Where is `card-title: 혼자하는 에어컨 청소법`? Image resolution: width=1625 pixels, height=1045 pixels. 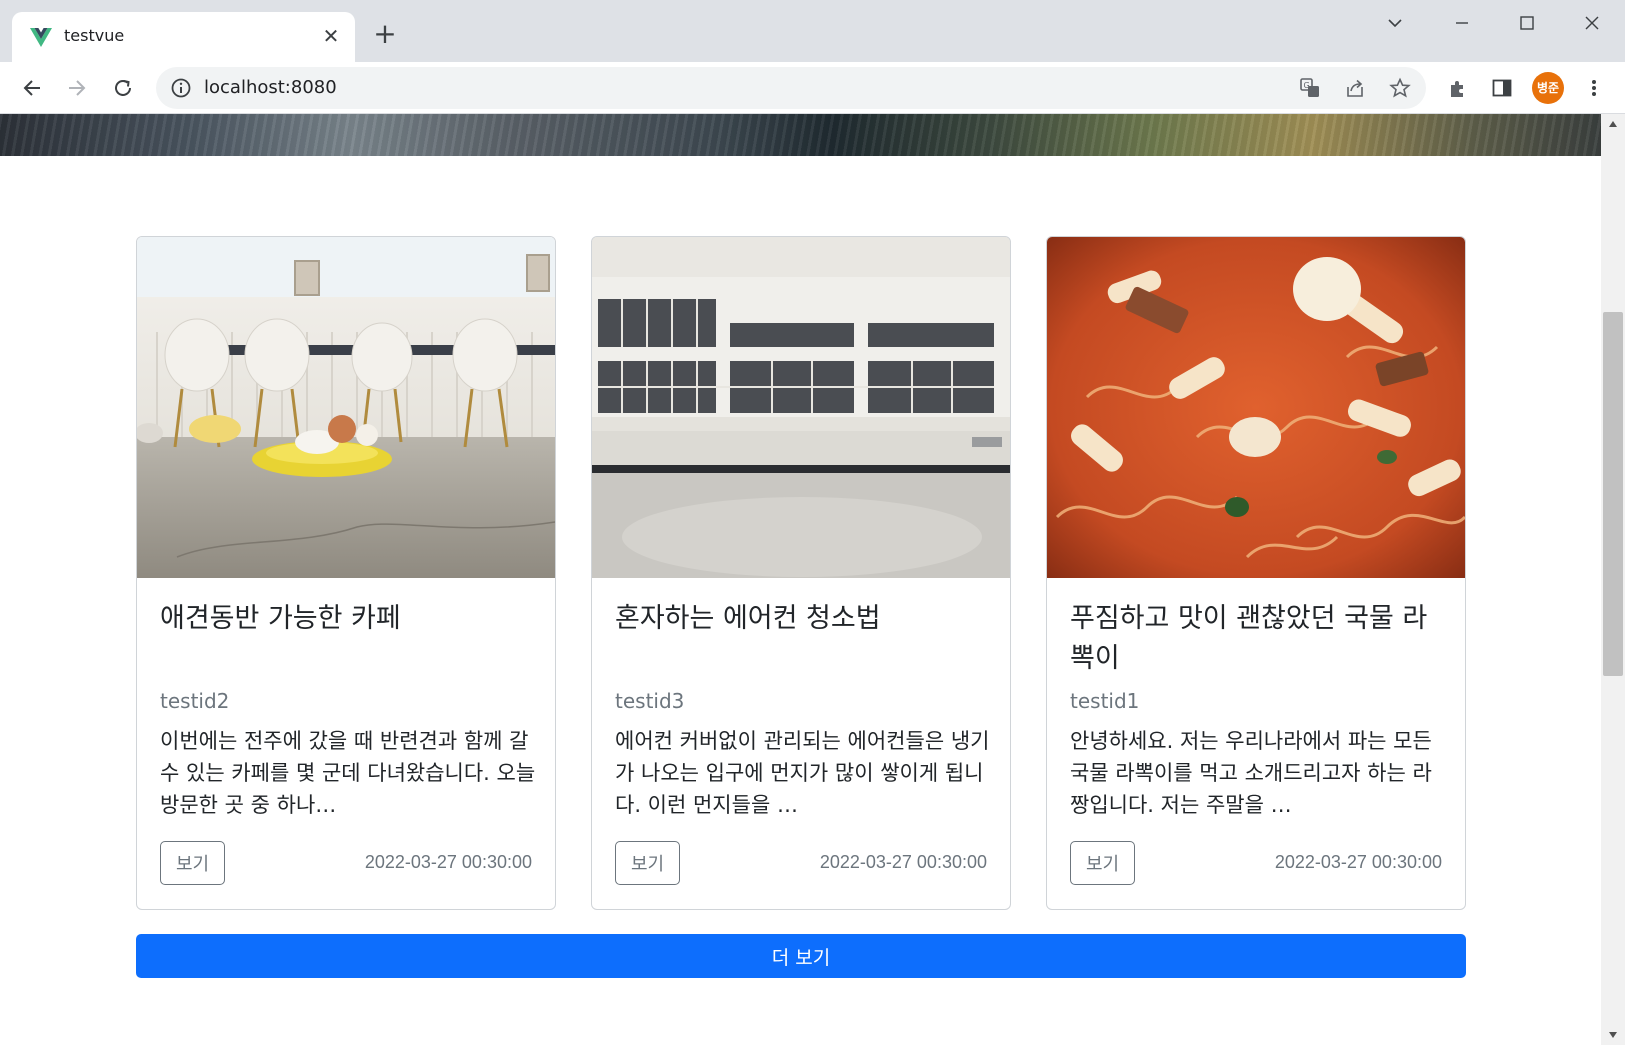 card-title: 혼자하는 에어컨 청소법 is located at coordinates (748, 618).